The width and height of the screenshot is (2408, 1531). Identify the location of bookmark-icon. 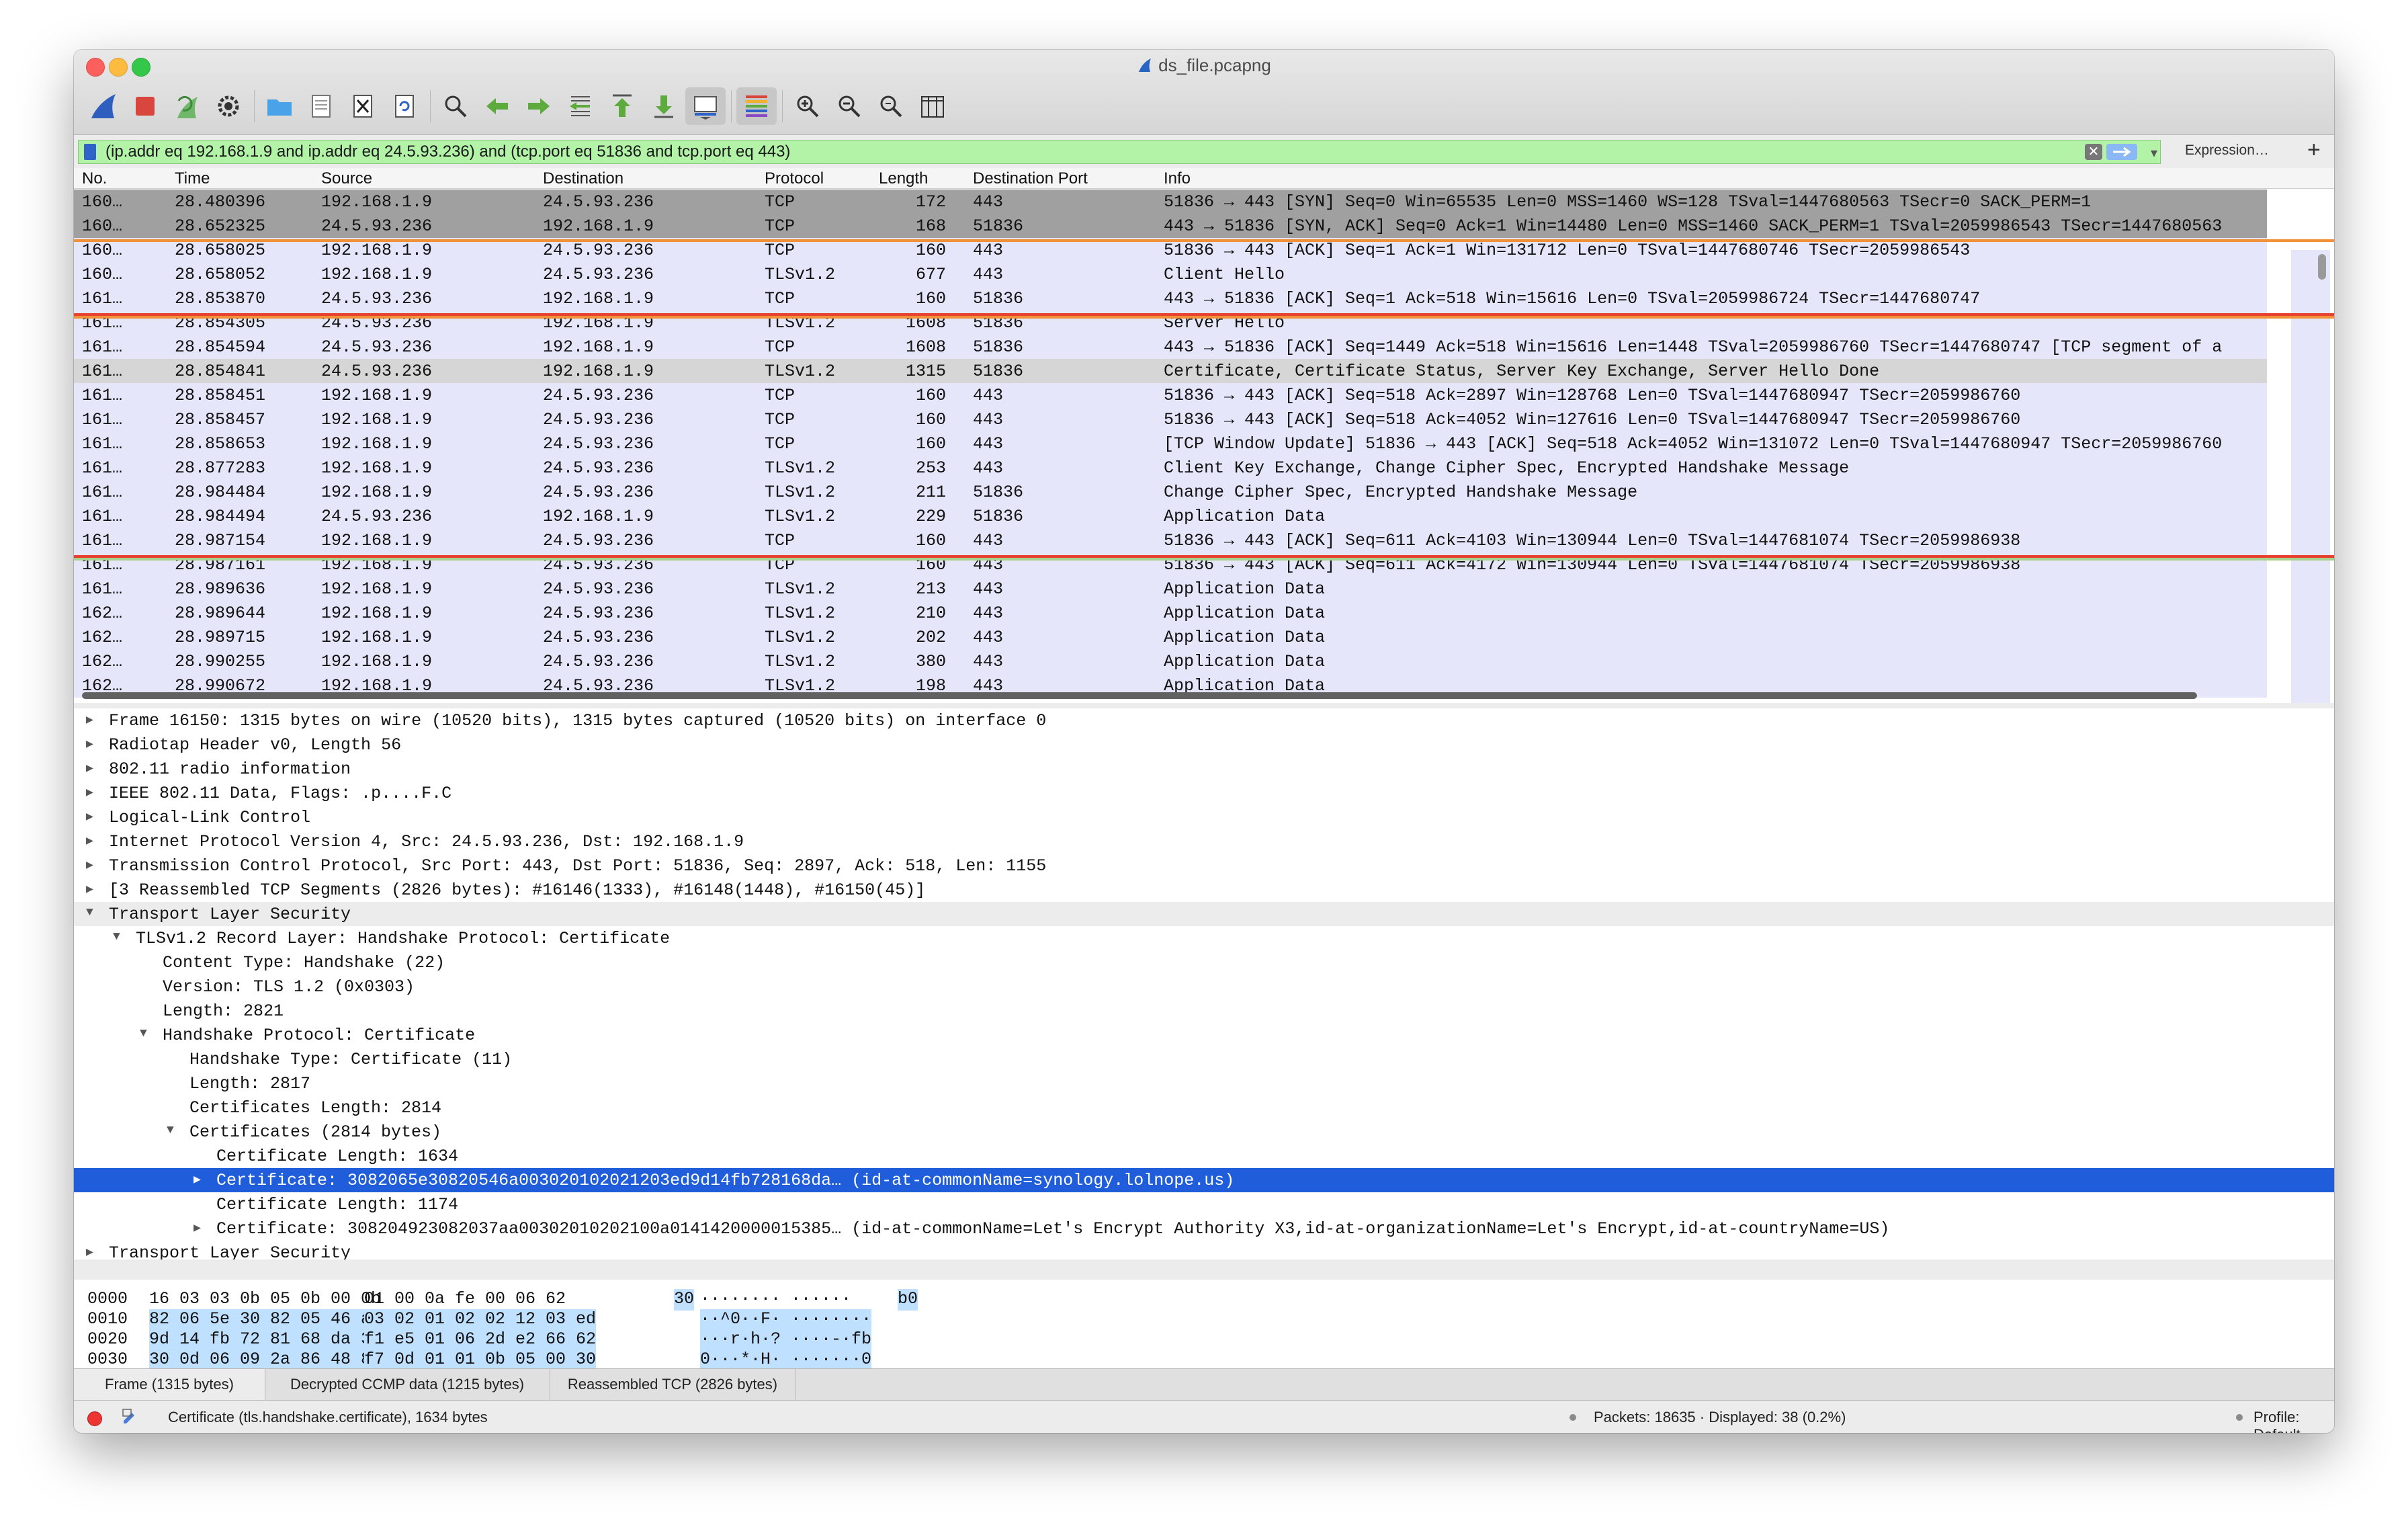
(90, 152).